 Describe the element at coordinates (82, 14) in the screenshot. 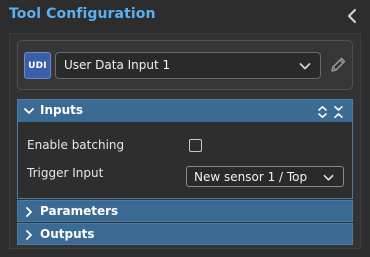

I see `panel-title: Tool Configuration` at that location.